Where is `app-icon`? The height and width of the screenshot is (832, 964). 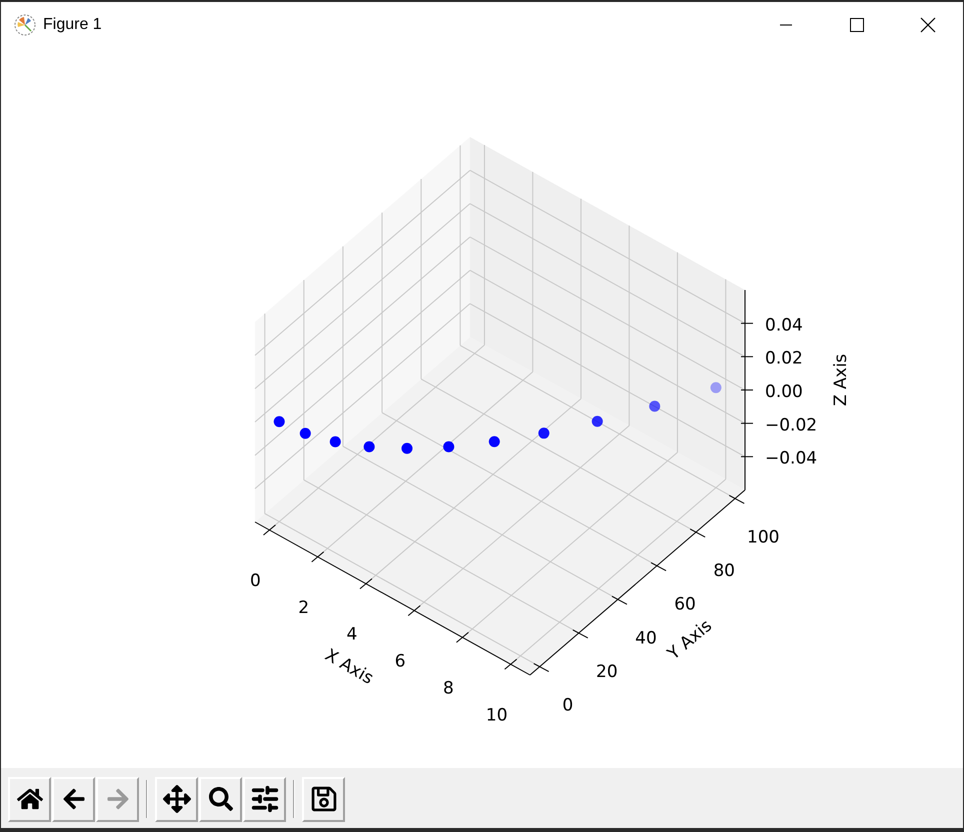 app-icon is located at coordinates (25, 25).